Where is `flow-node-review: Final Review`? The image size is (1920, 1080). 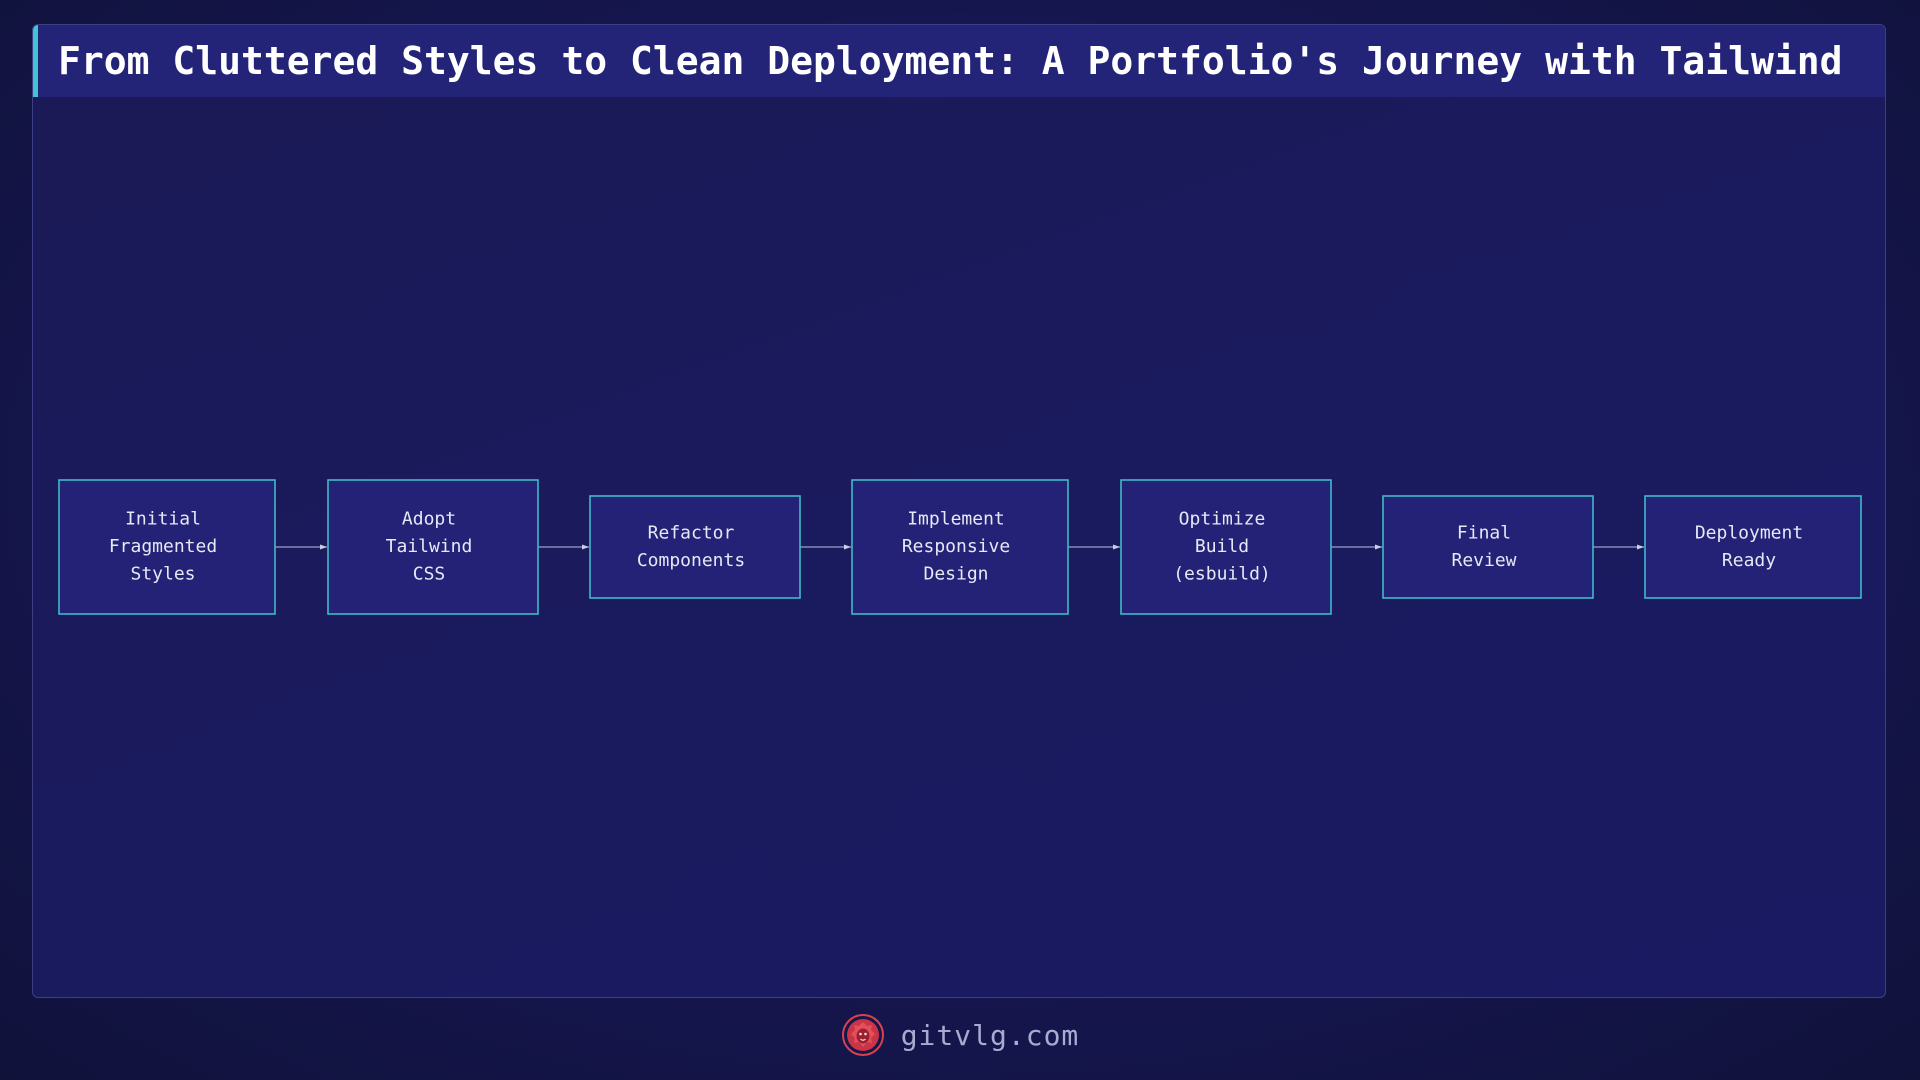
flow-node-review: Final Review is located at coordinates (1488, 547).